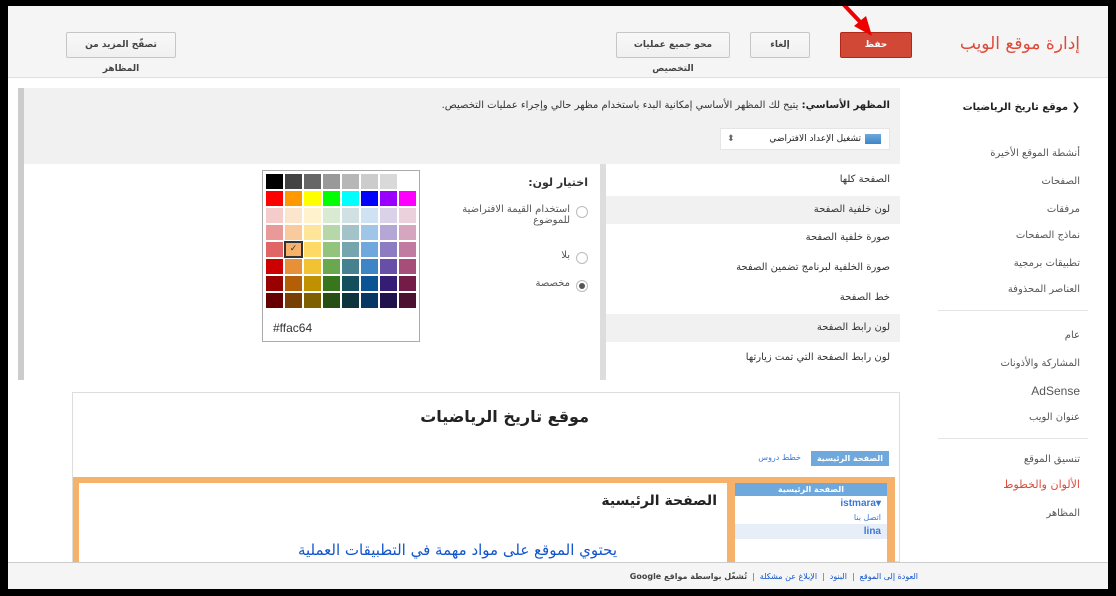 The height and width of the screenshot is (596, 1116). I want to click on color-swatch-selected: ✓, so click(293, 249).